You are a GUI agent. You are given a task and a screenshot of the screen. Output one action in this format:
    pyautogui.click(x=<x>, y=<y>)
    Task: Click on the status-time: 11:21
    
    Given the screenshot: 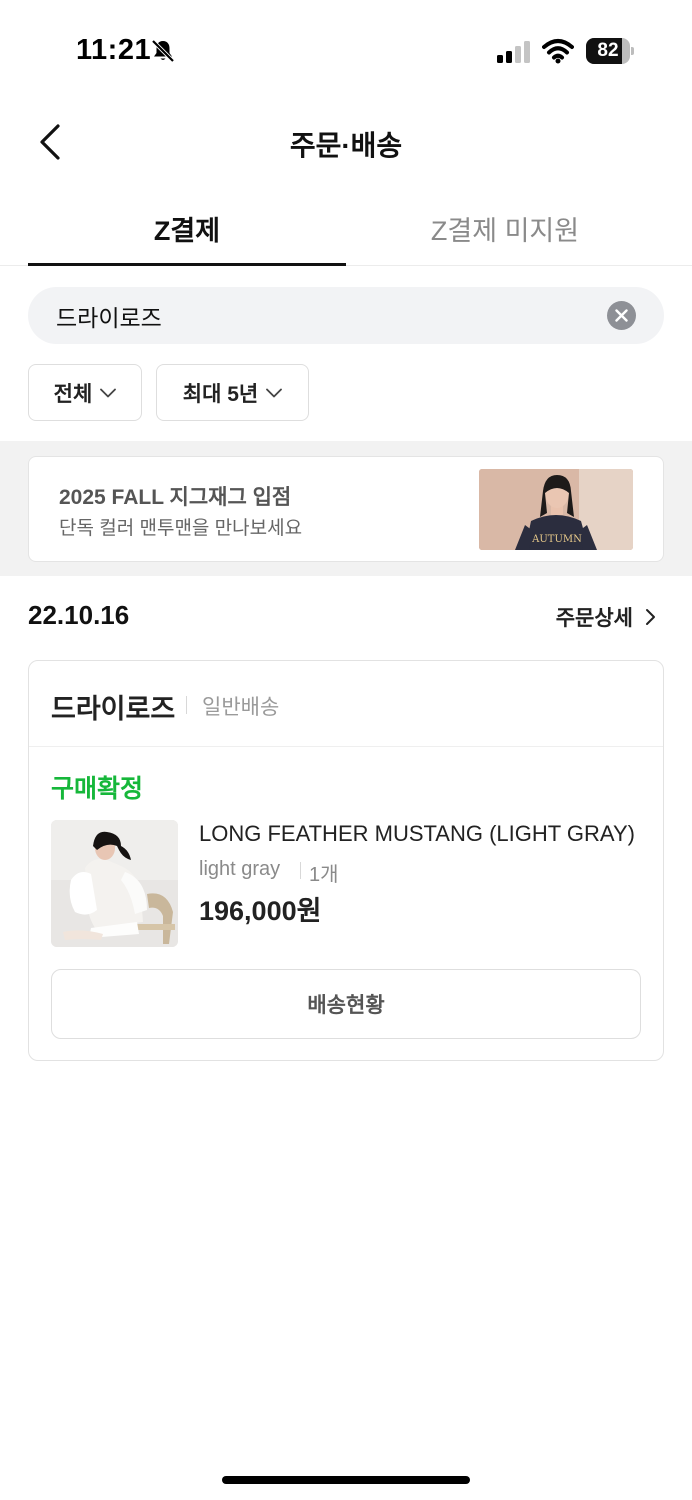 What is the action you would take?
    pyautogui.click(x=114, y=50)
    